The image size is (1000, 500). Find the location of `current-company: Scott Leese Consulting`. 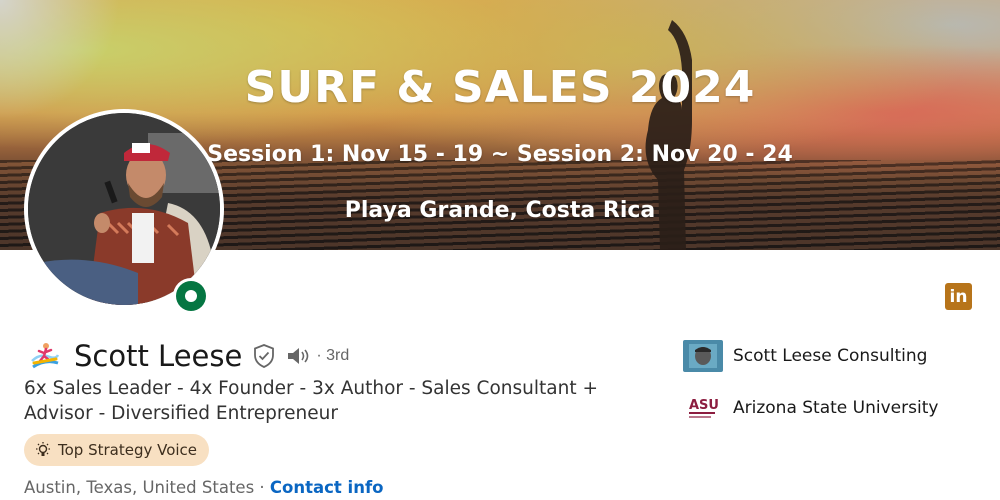

current-company: Scott Leese Consulting is located at coordinates (805, 356).